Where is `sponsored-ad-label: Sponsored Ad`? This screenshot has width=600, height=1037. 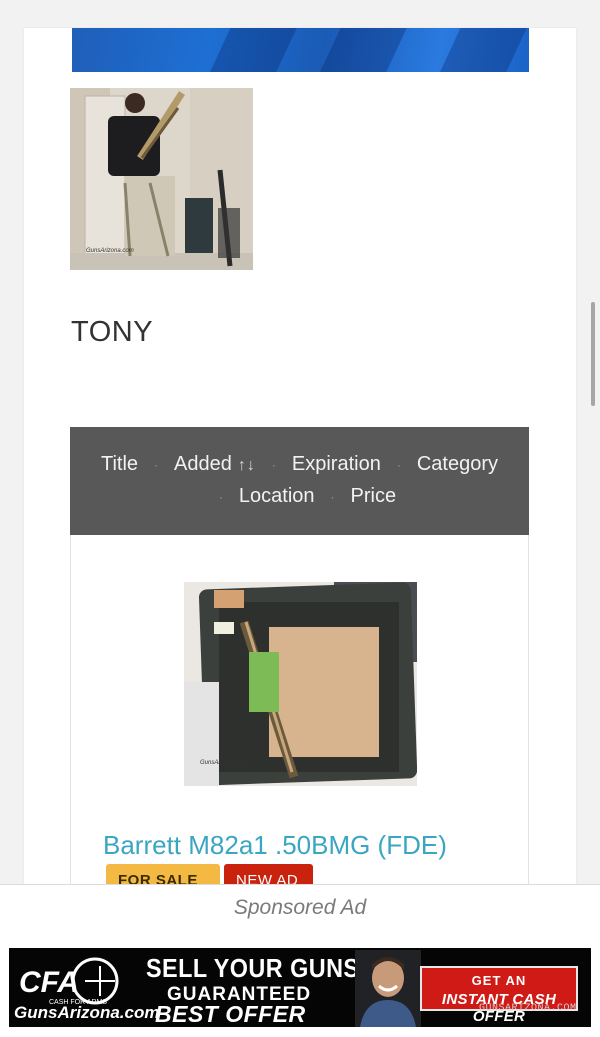
sponsored-ad-label: Sponsored Ad is located at coordinates (300, 907).